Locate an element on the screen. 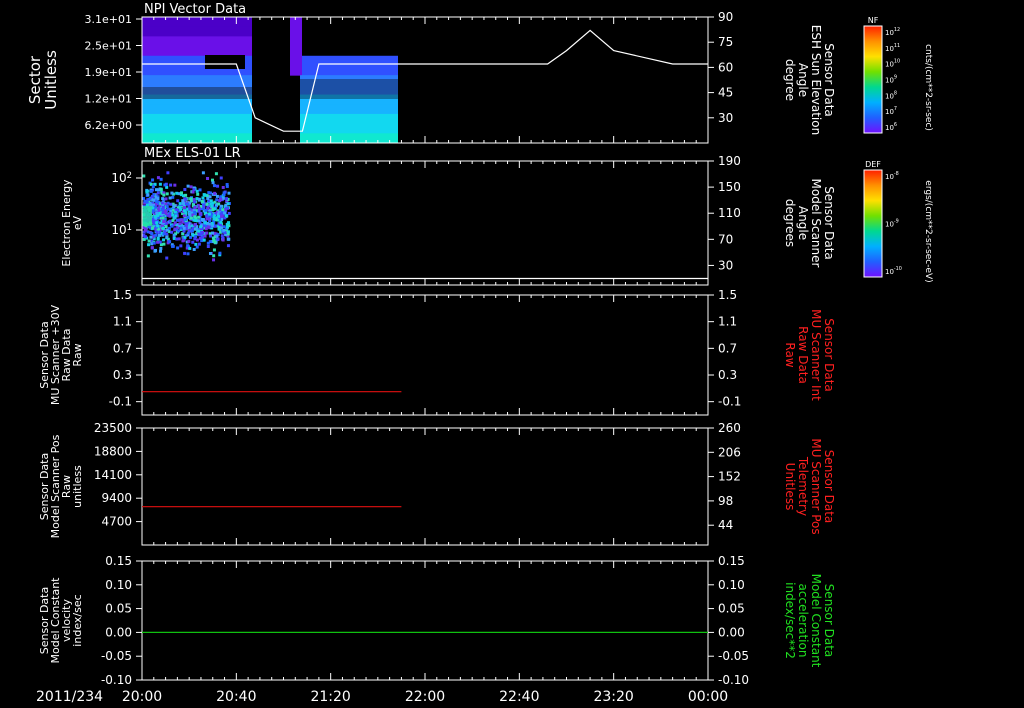  right-y-tick-label: -0.10 is located at coordinates (733, 680).